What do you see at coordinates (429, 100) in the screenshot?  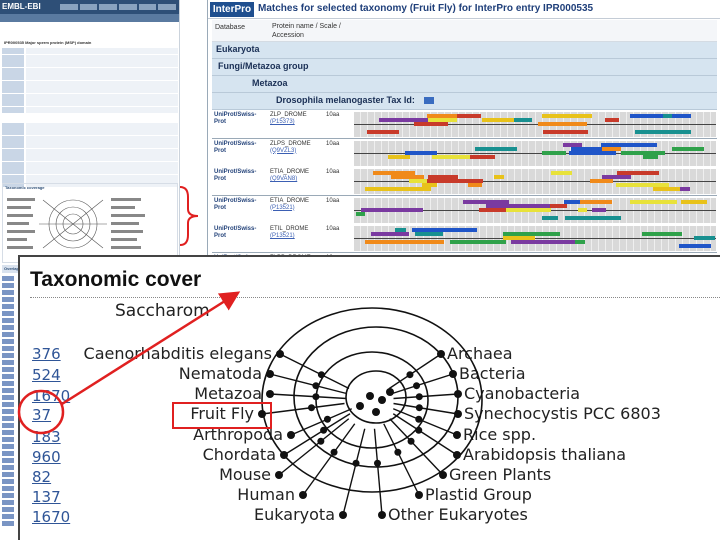 I see `taxonomy-link-icon` at bounding box center [429, 100].